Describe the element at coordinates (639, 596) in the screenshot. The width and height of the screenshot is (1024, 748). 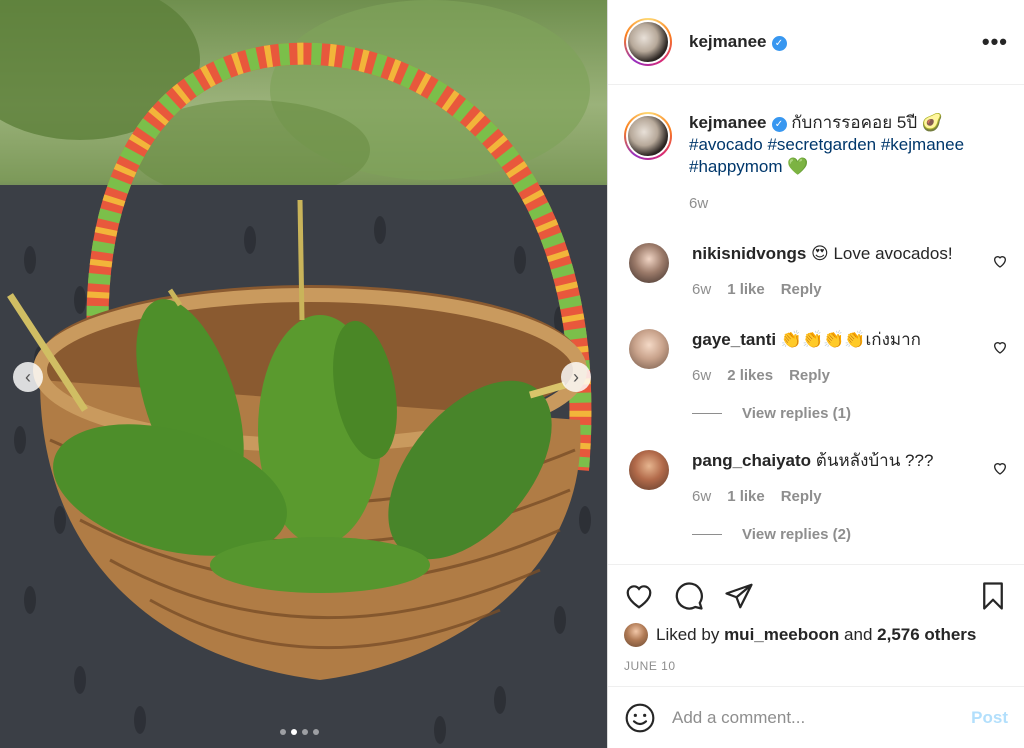
I see `like-heart-icon` at that location.